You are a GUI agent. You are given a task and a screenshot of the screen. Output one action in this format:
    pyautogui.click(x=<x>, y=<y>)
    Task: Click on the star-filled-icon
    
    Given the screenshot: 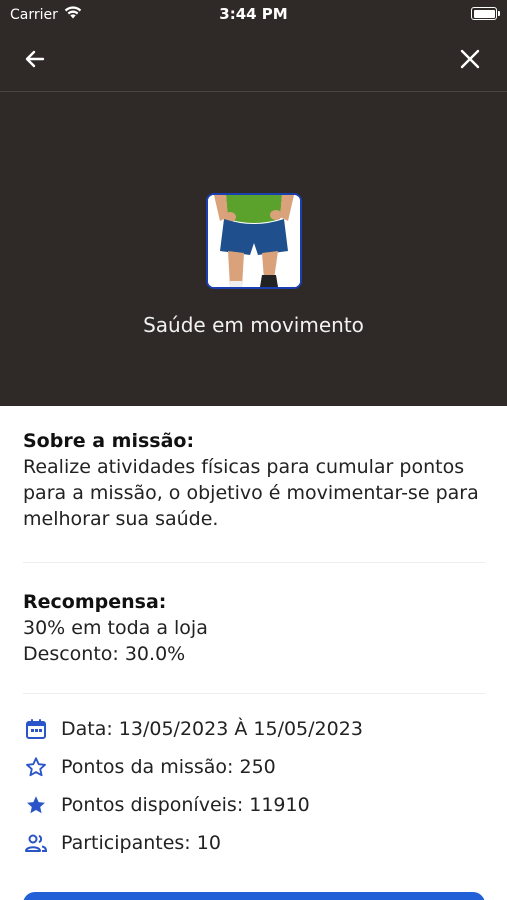 What is the action you would take?
    pyautogui.click(x=36, y=805)
    